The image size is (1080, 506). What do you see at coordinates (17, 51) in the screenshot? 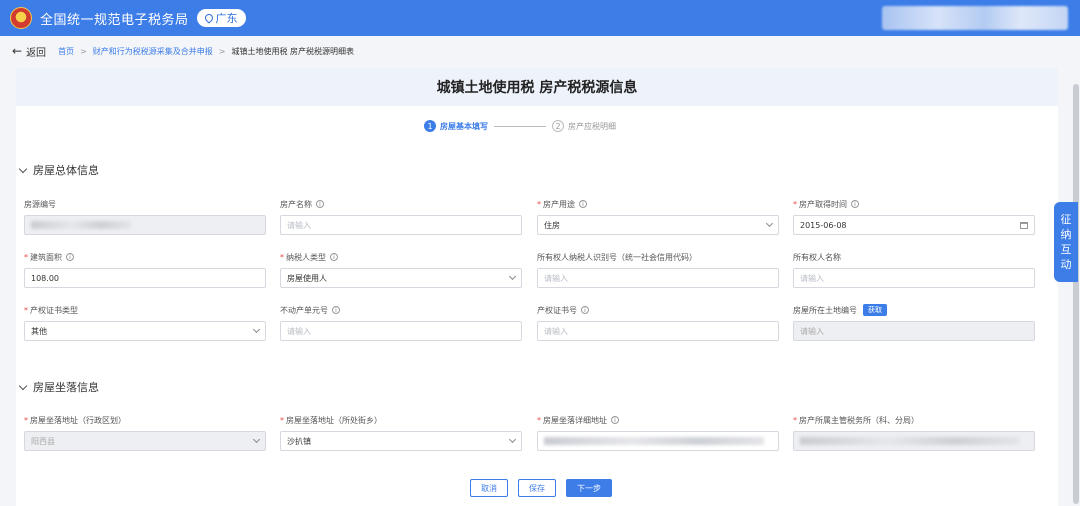
I see `back-arrow-icon: ←` at bounding box center [17, 51].